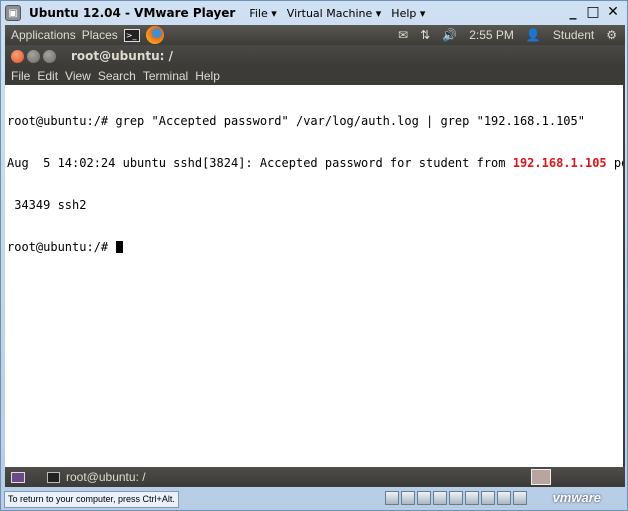  Describe the element at coordinates (117, 76) in the screenshot. I see `terminal-menu-search: Search` at that location.